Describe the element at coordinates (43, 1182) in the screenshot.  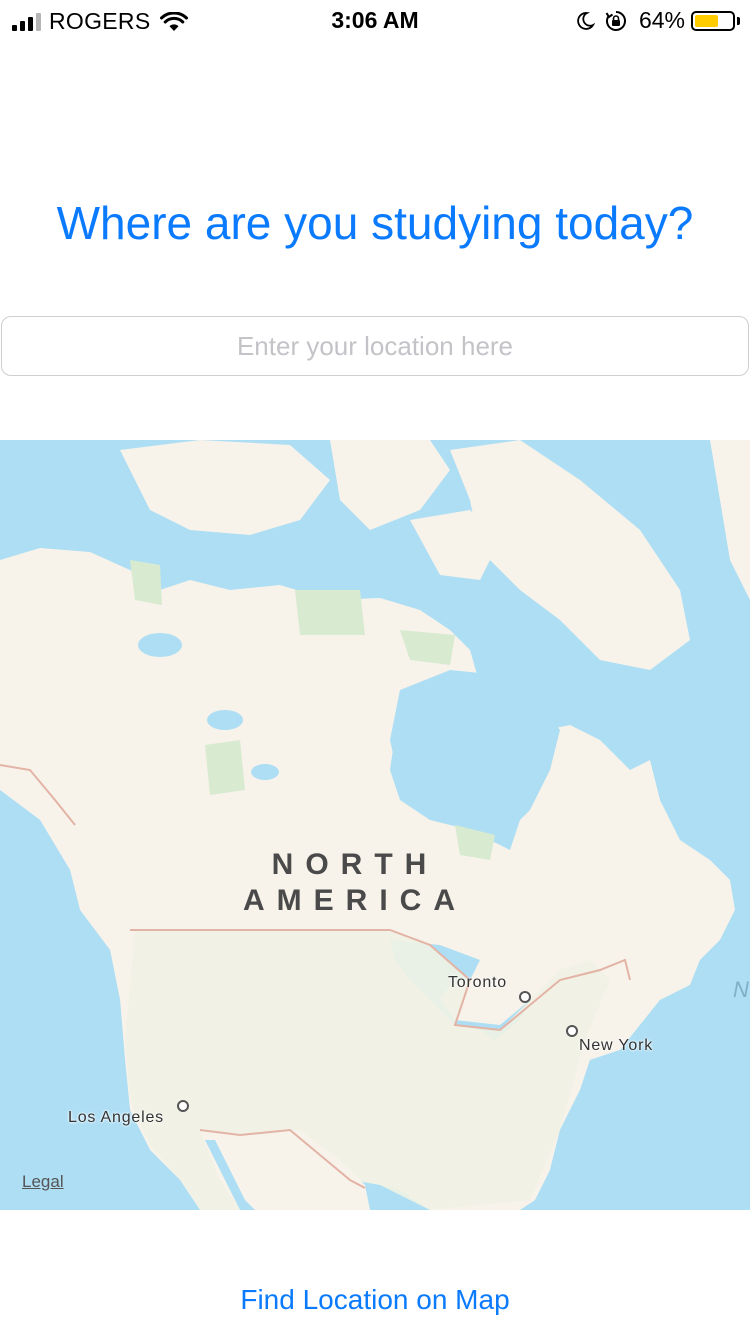
I see `legal-link: Legal` at that location.